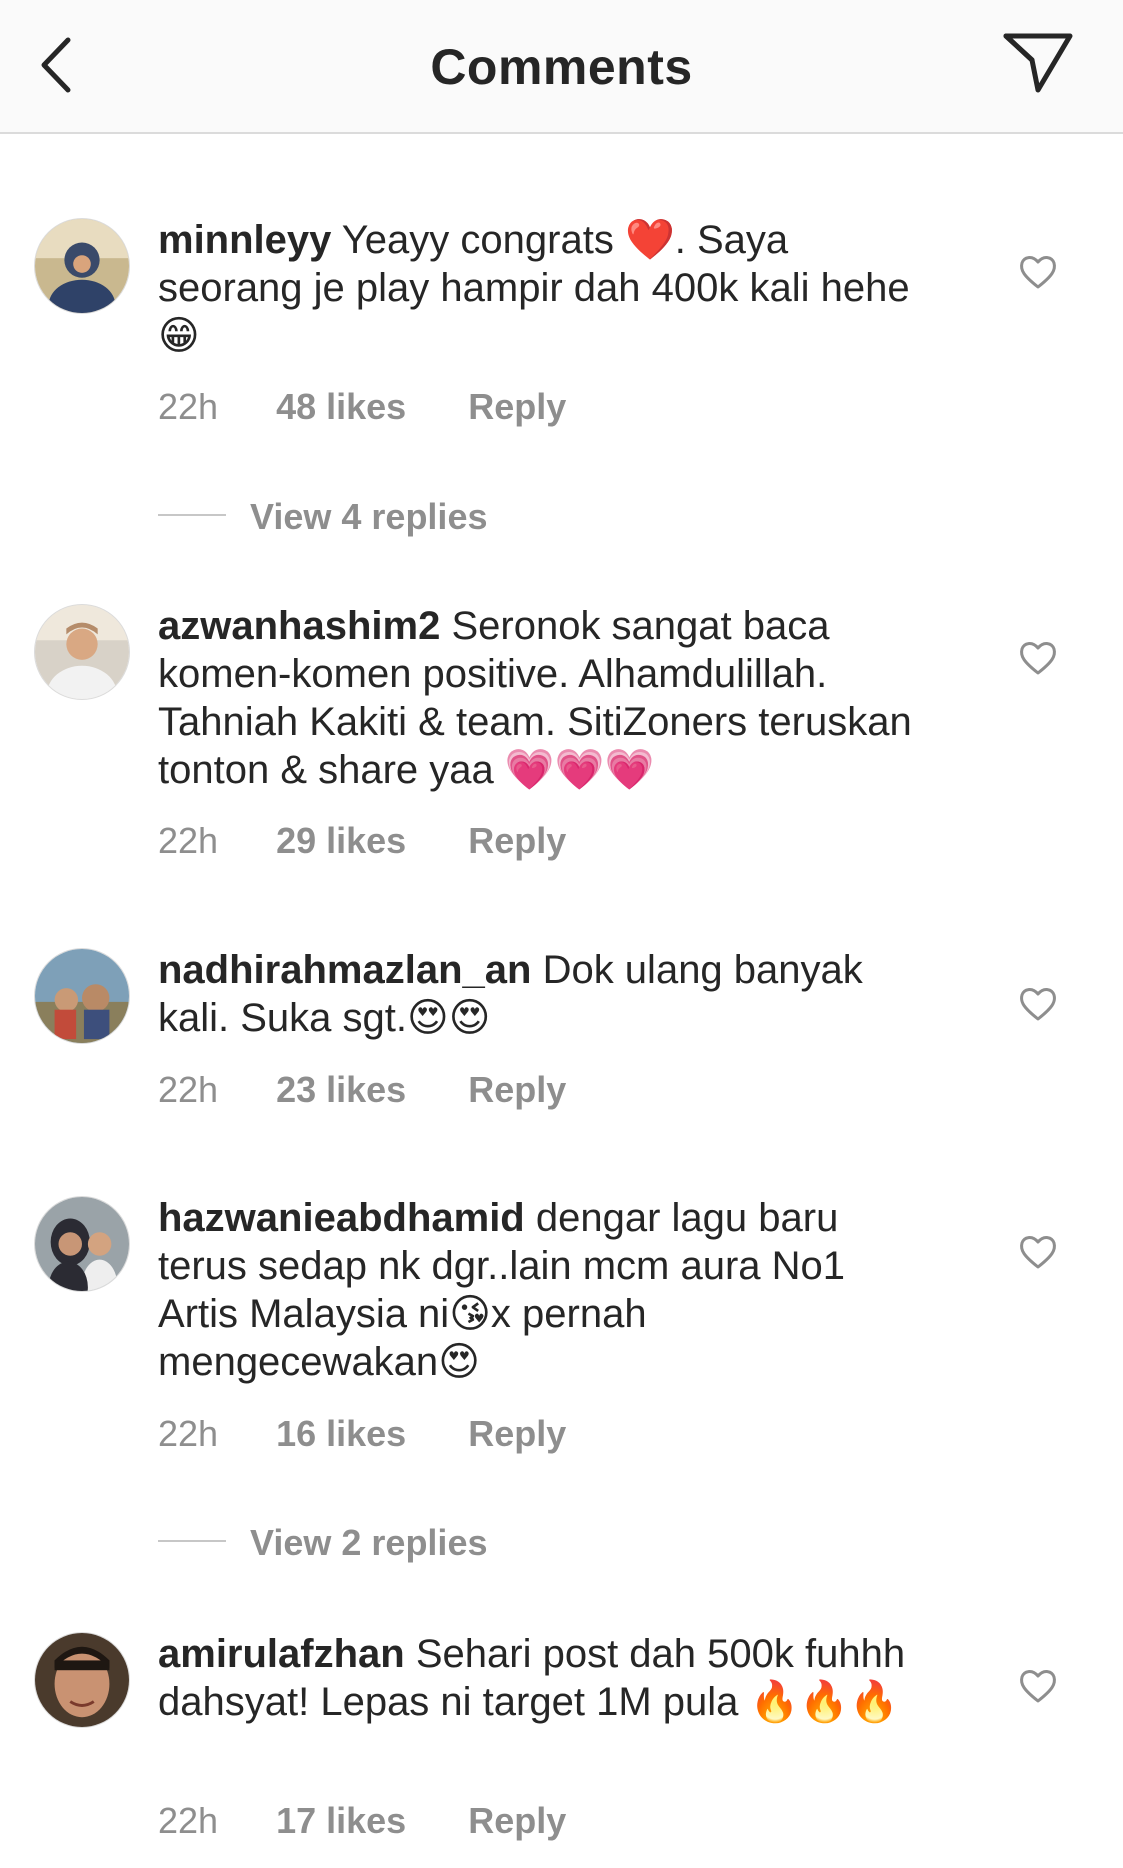  I want to click on header-bar: Comments, so click(561, 67).